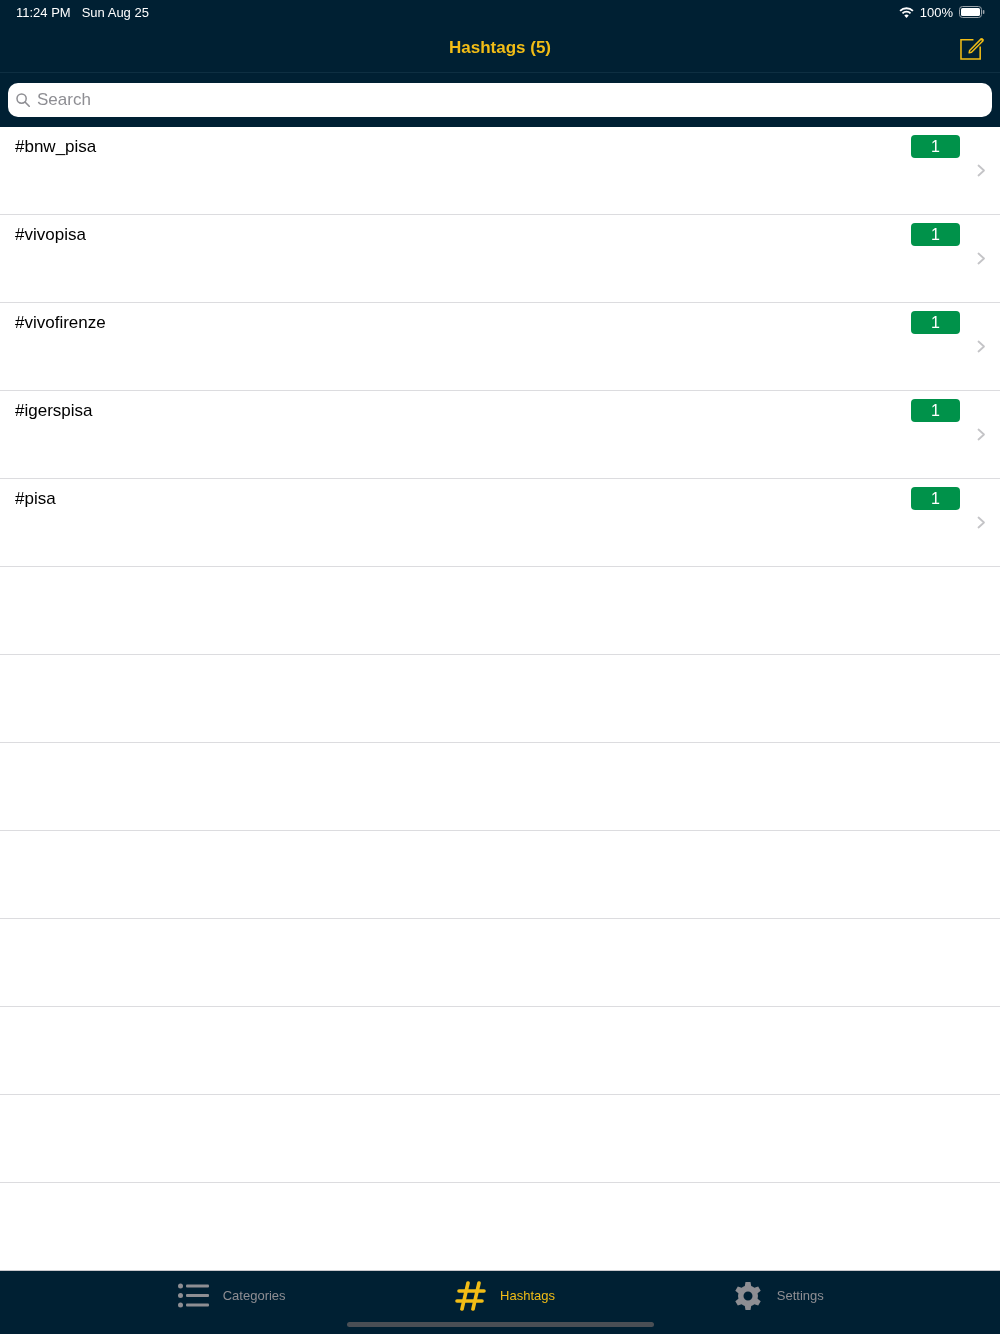 The image size is (1000, 1334). What do you see at coordinates (50, 234) in the screenshot?
I see `hashtag-name: #vivopisa` at bounding box center [50, 234].